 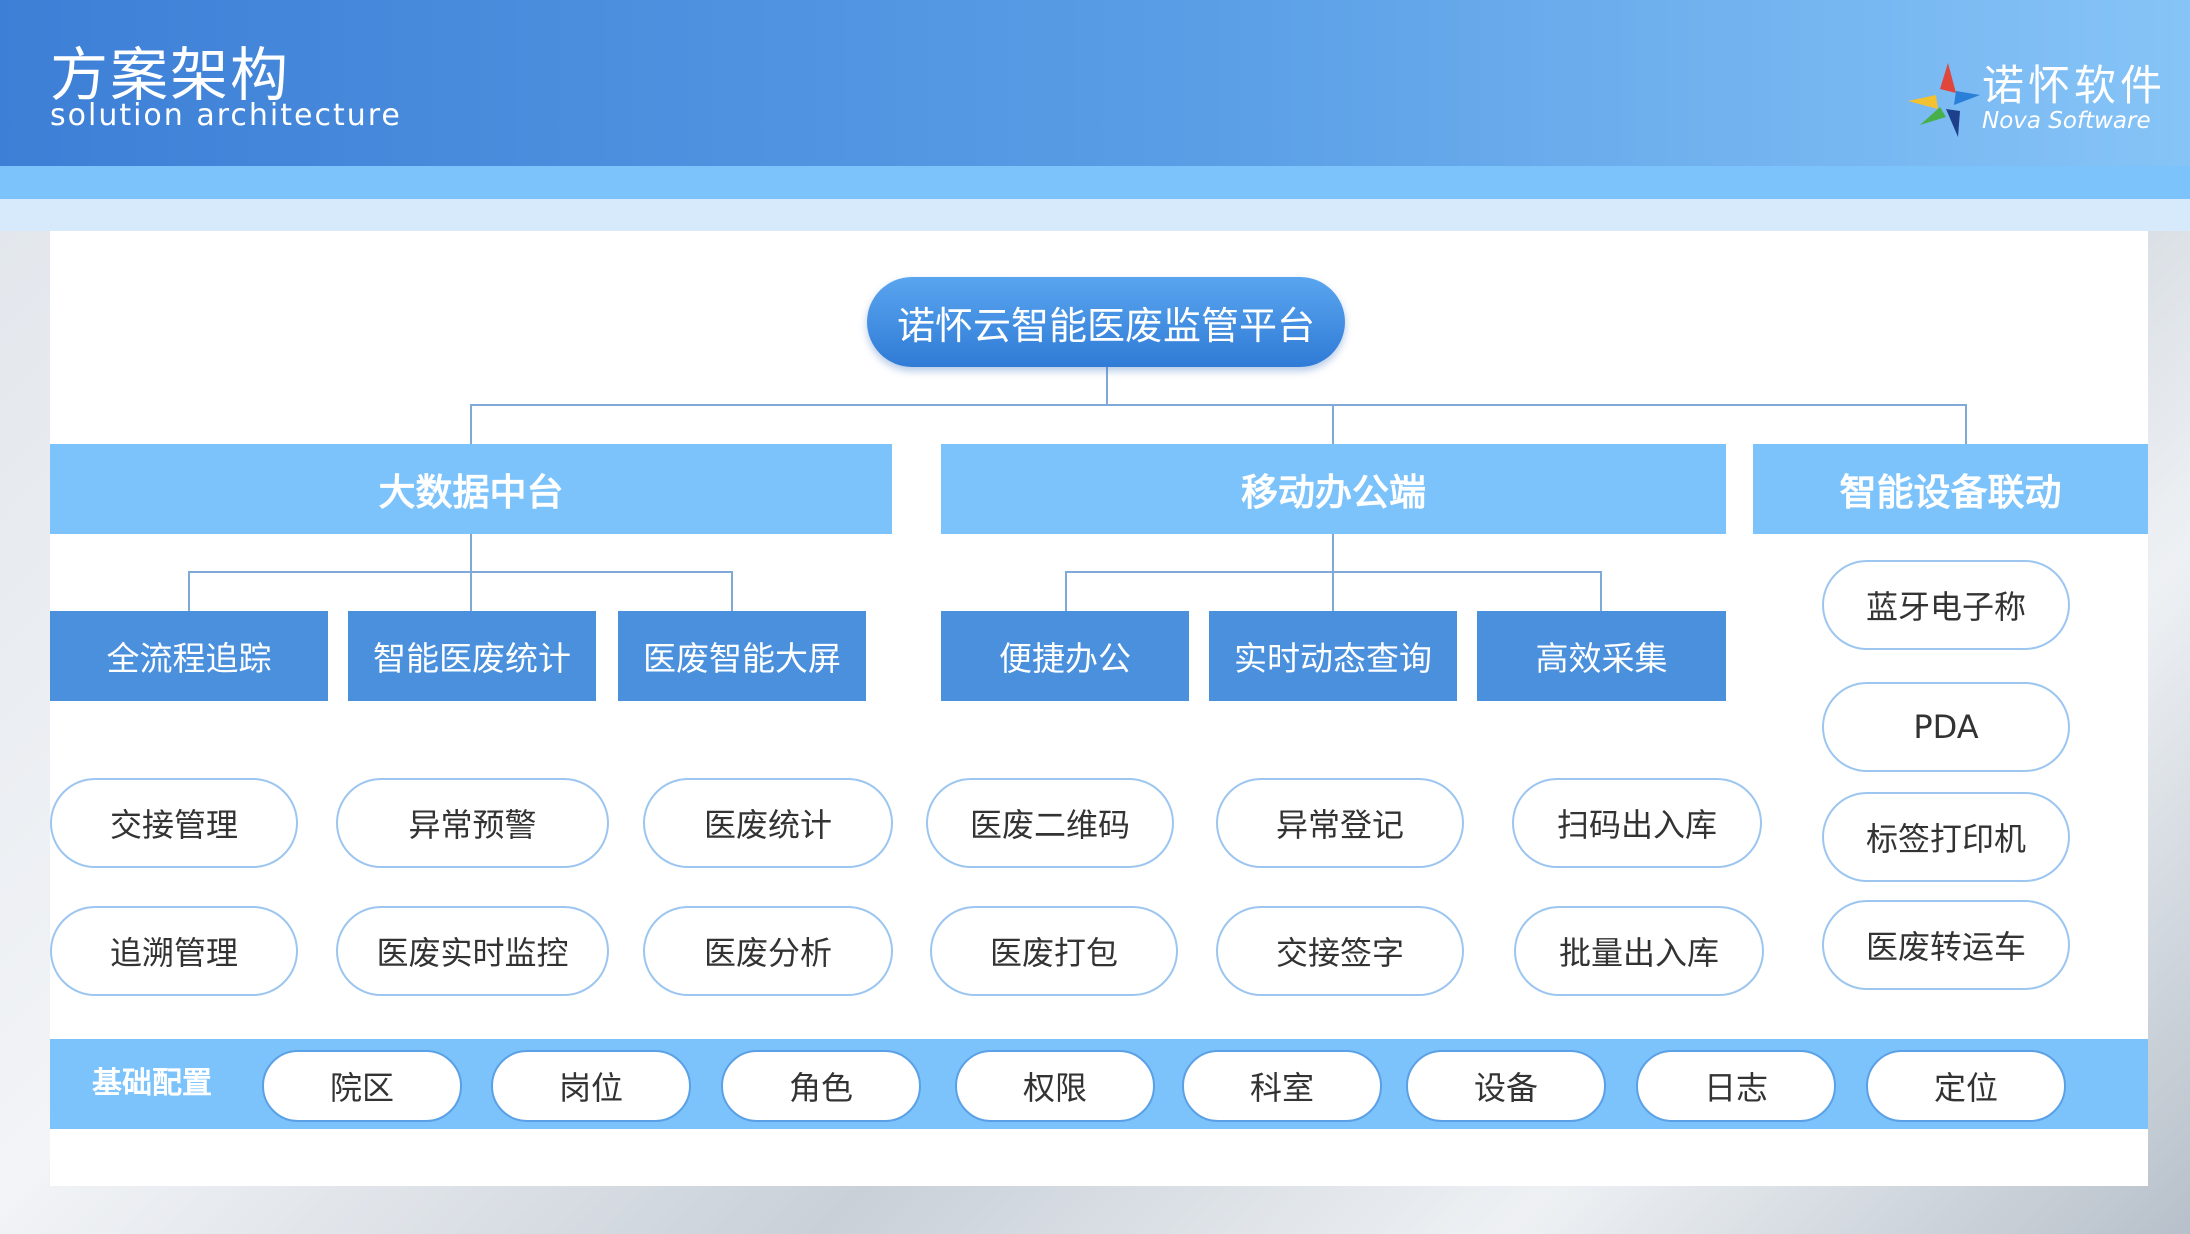 I want to click on item-waste-analysis: 医废分析, so click(x=768, y=951).